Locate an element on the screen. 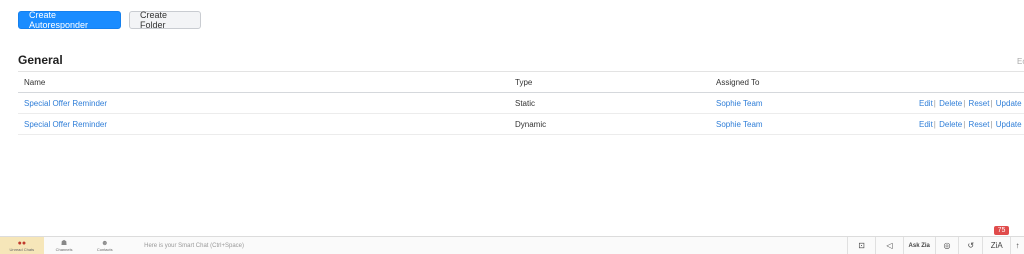 This screenshot has height=254, width=1024. more-icon: ↑ is located at coordinates (1017, 245).